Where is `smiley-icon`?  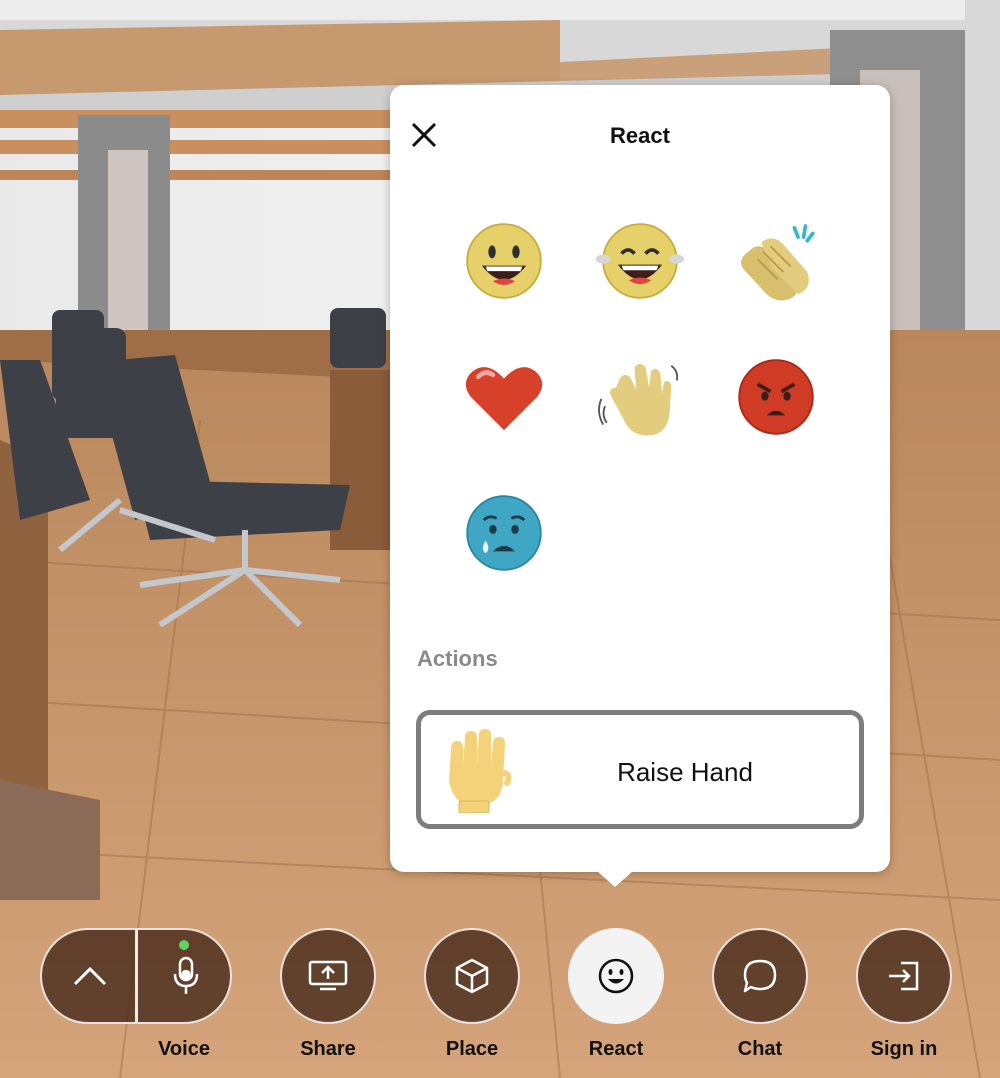 smiley-icon is located at coordinates (616, 976).